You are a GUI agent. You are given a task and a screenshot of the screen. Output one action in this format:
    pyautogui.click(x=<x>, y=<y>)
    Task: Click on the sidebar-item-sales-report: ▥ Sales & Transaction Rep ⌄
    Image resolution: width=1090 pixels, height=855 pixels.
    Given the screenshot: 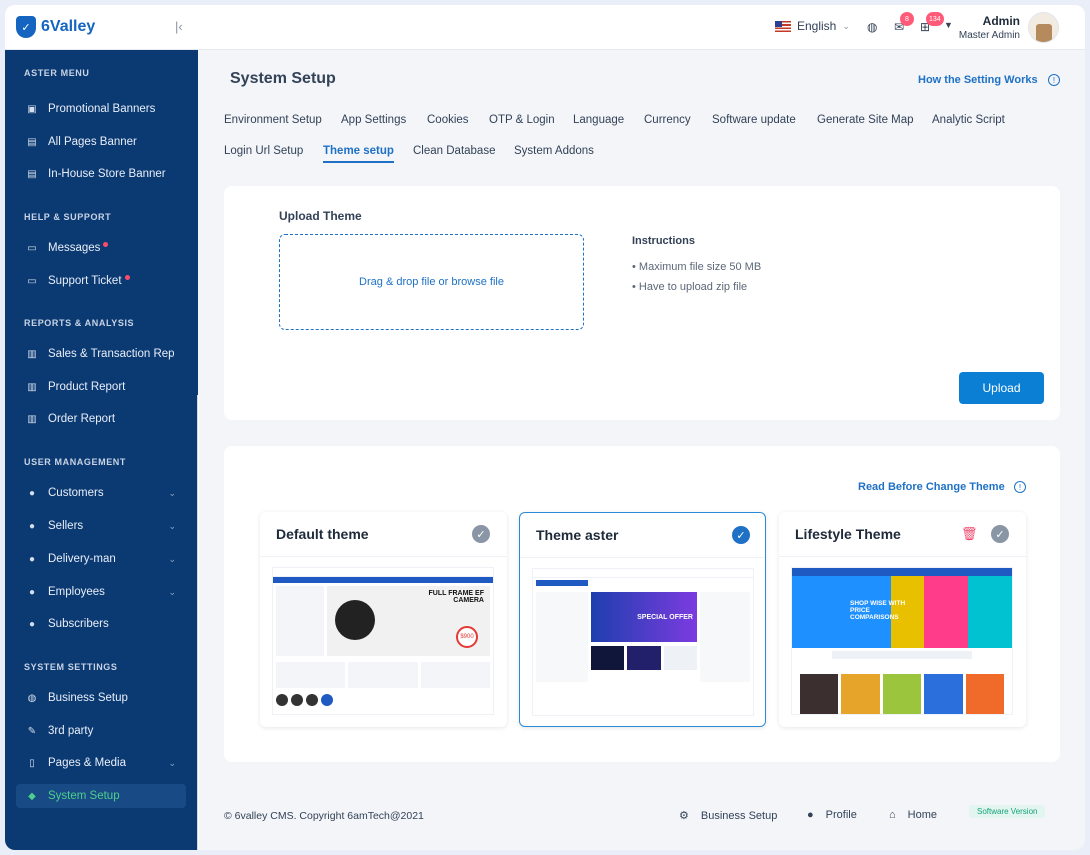 What is the action you would take?
    pyautogui.click(x=101, y=354)
    